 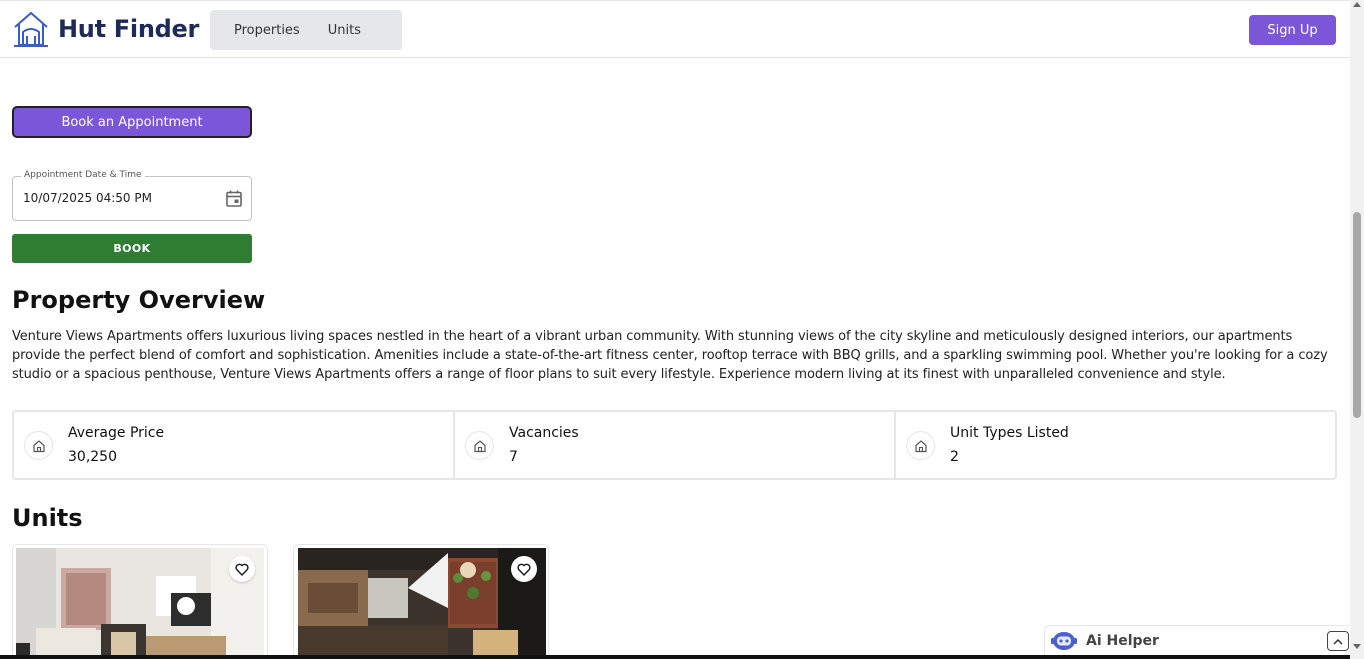 What do you see at coordinates (330, 30) in the screenshot?
I see `nav-units: Units` at bounding box center [330, 30].